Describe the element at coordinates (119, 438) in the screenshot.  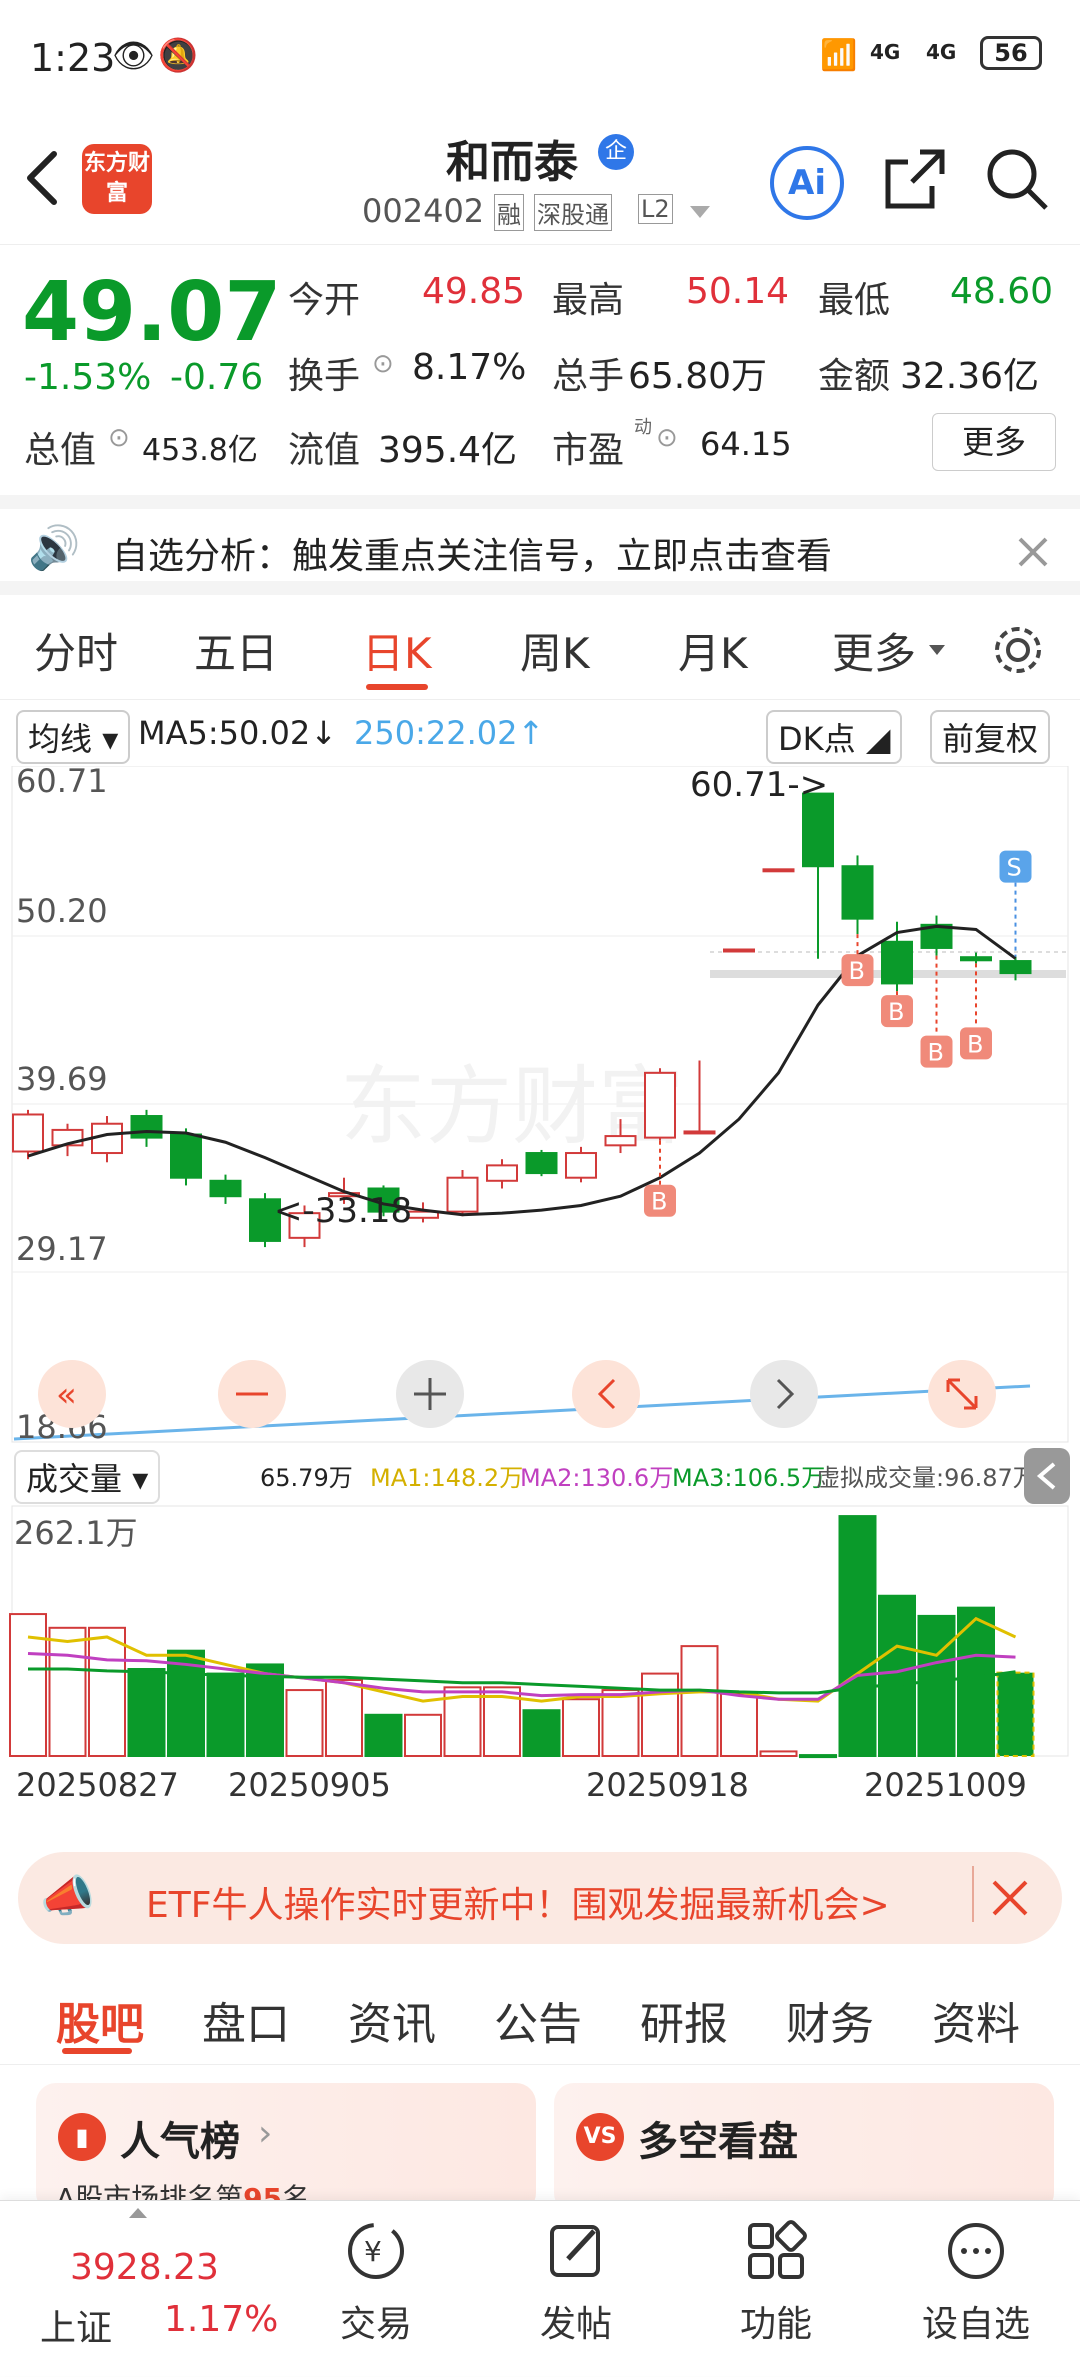
I see `total-value-info-icon: ⊙` at that location.